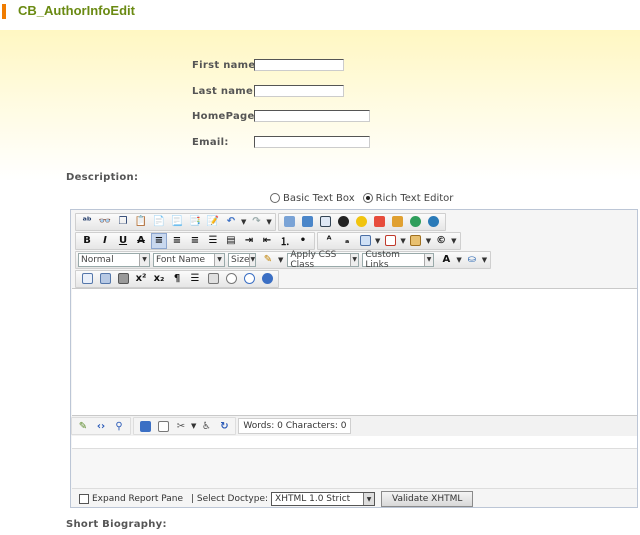  I want to click on validate-icon, so click(163, 426).